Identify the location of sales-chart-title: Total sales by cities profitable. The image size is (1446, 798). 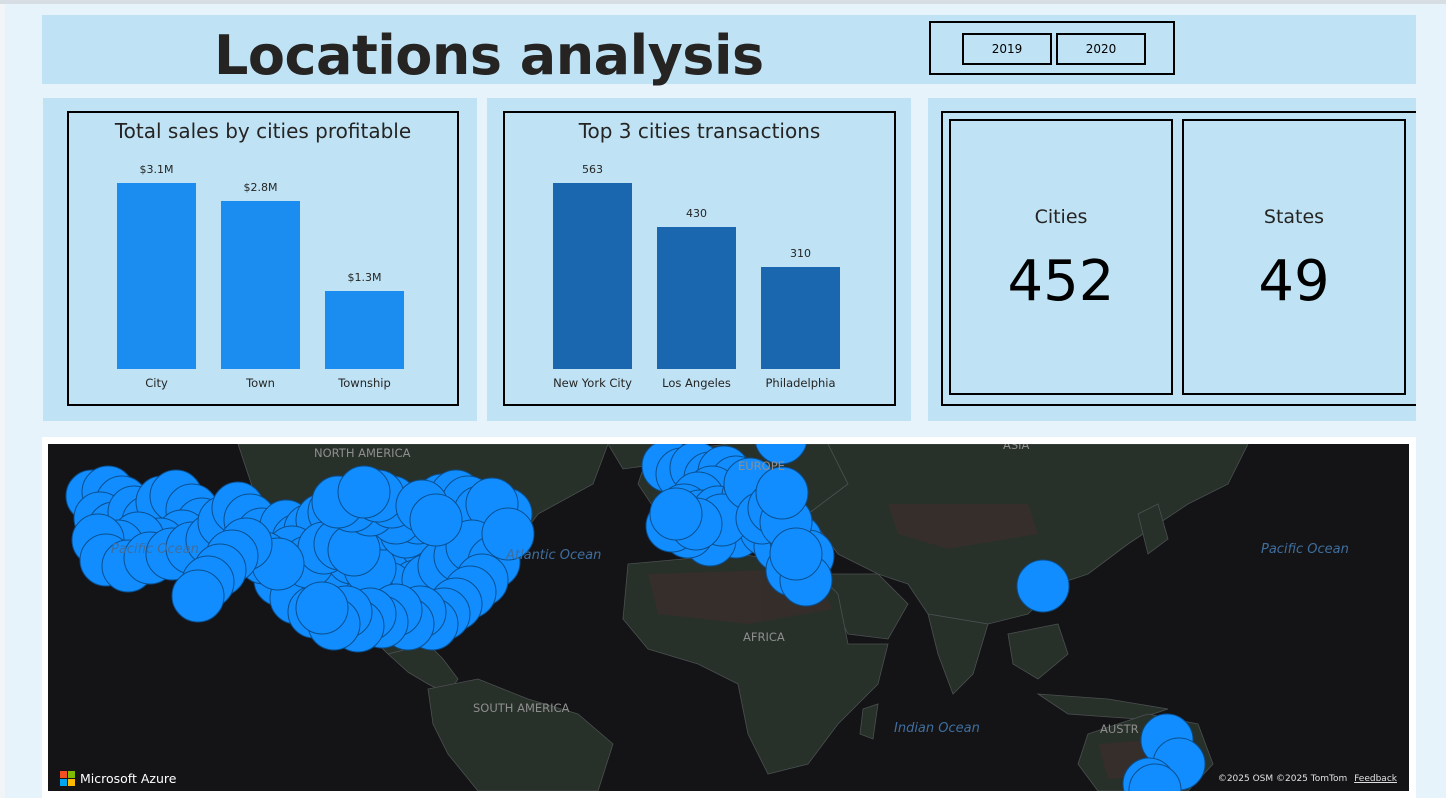
(263, 131).